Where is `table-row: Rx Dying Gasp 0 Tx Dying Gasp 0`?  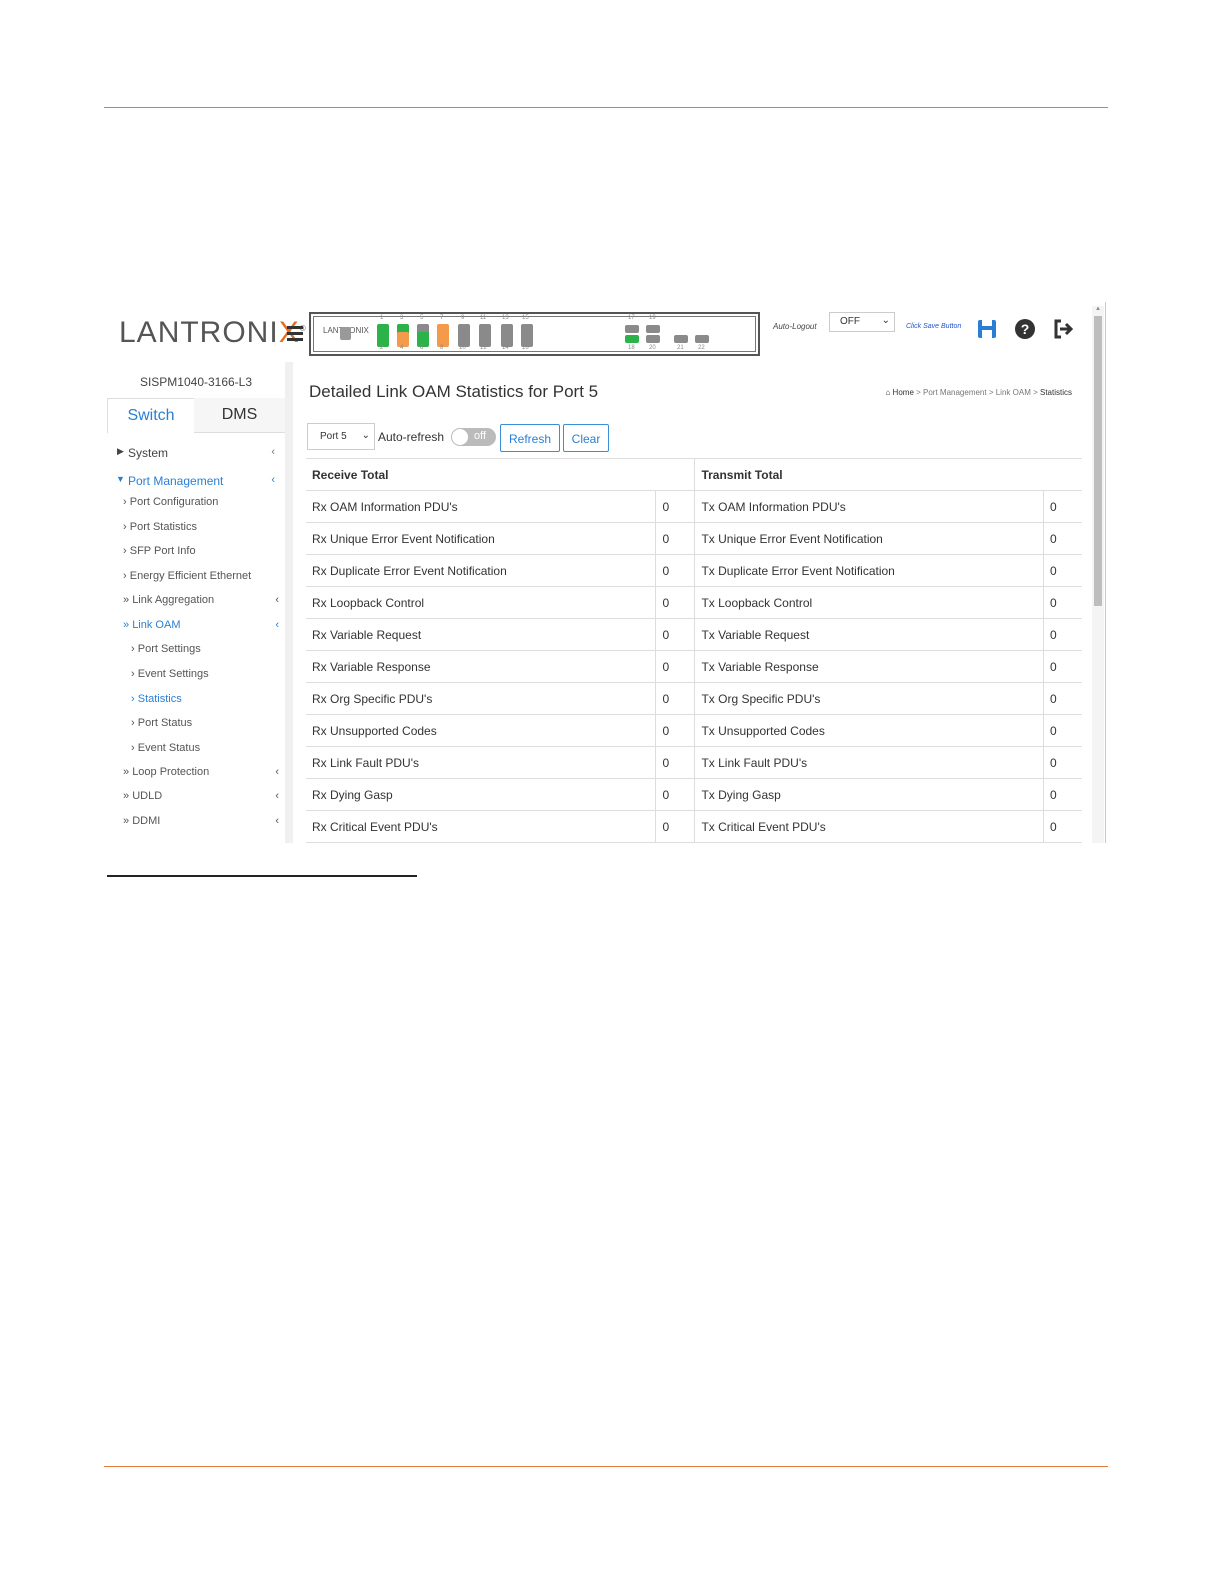 table-row: Rx Dying Gasp 0 Tx Dying Gasp 0 is located at coordinates (694, 794).